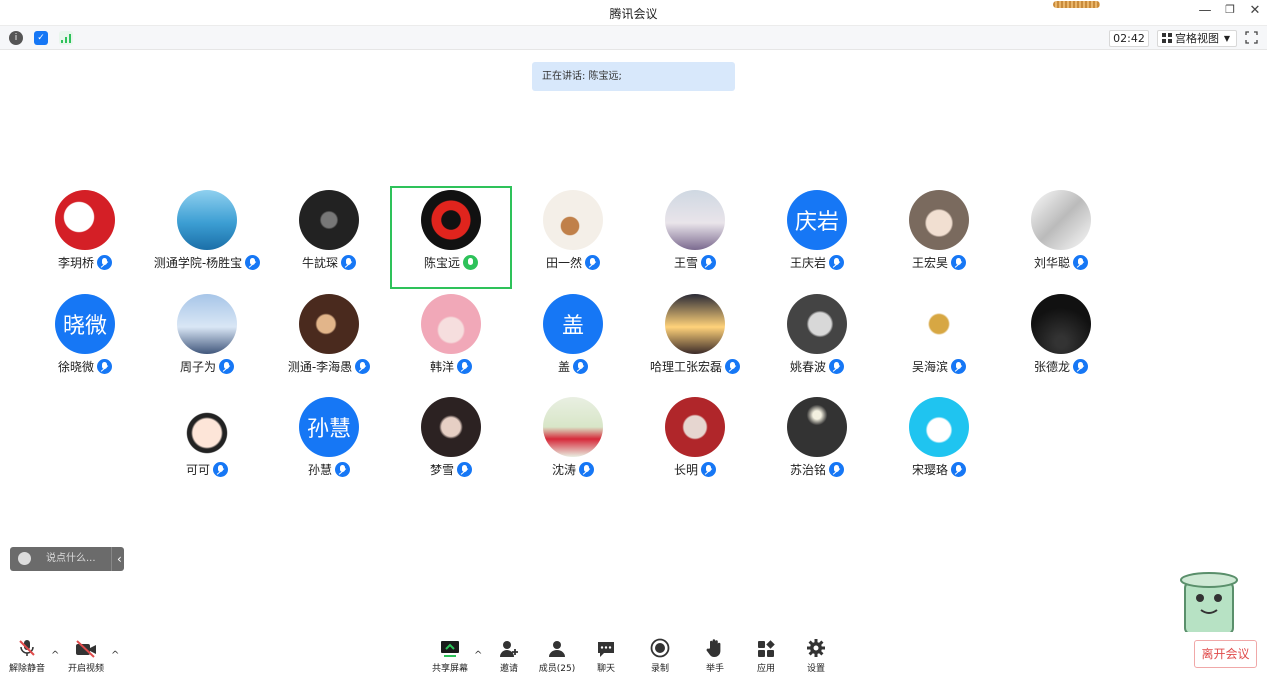 The height and width of the screenshot is (675, 1267). Describe the element at coordinates (207, 262) in the screenshot. I see `participant-name-row: 测通学院-杨胜宝` at that location.